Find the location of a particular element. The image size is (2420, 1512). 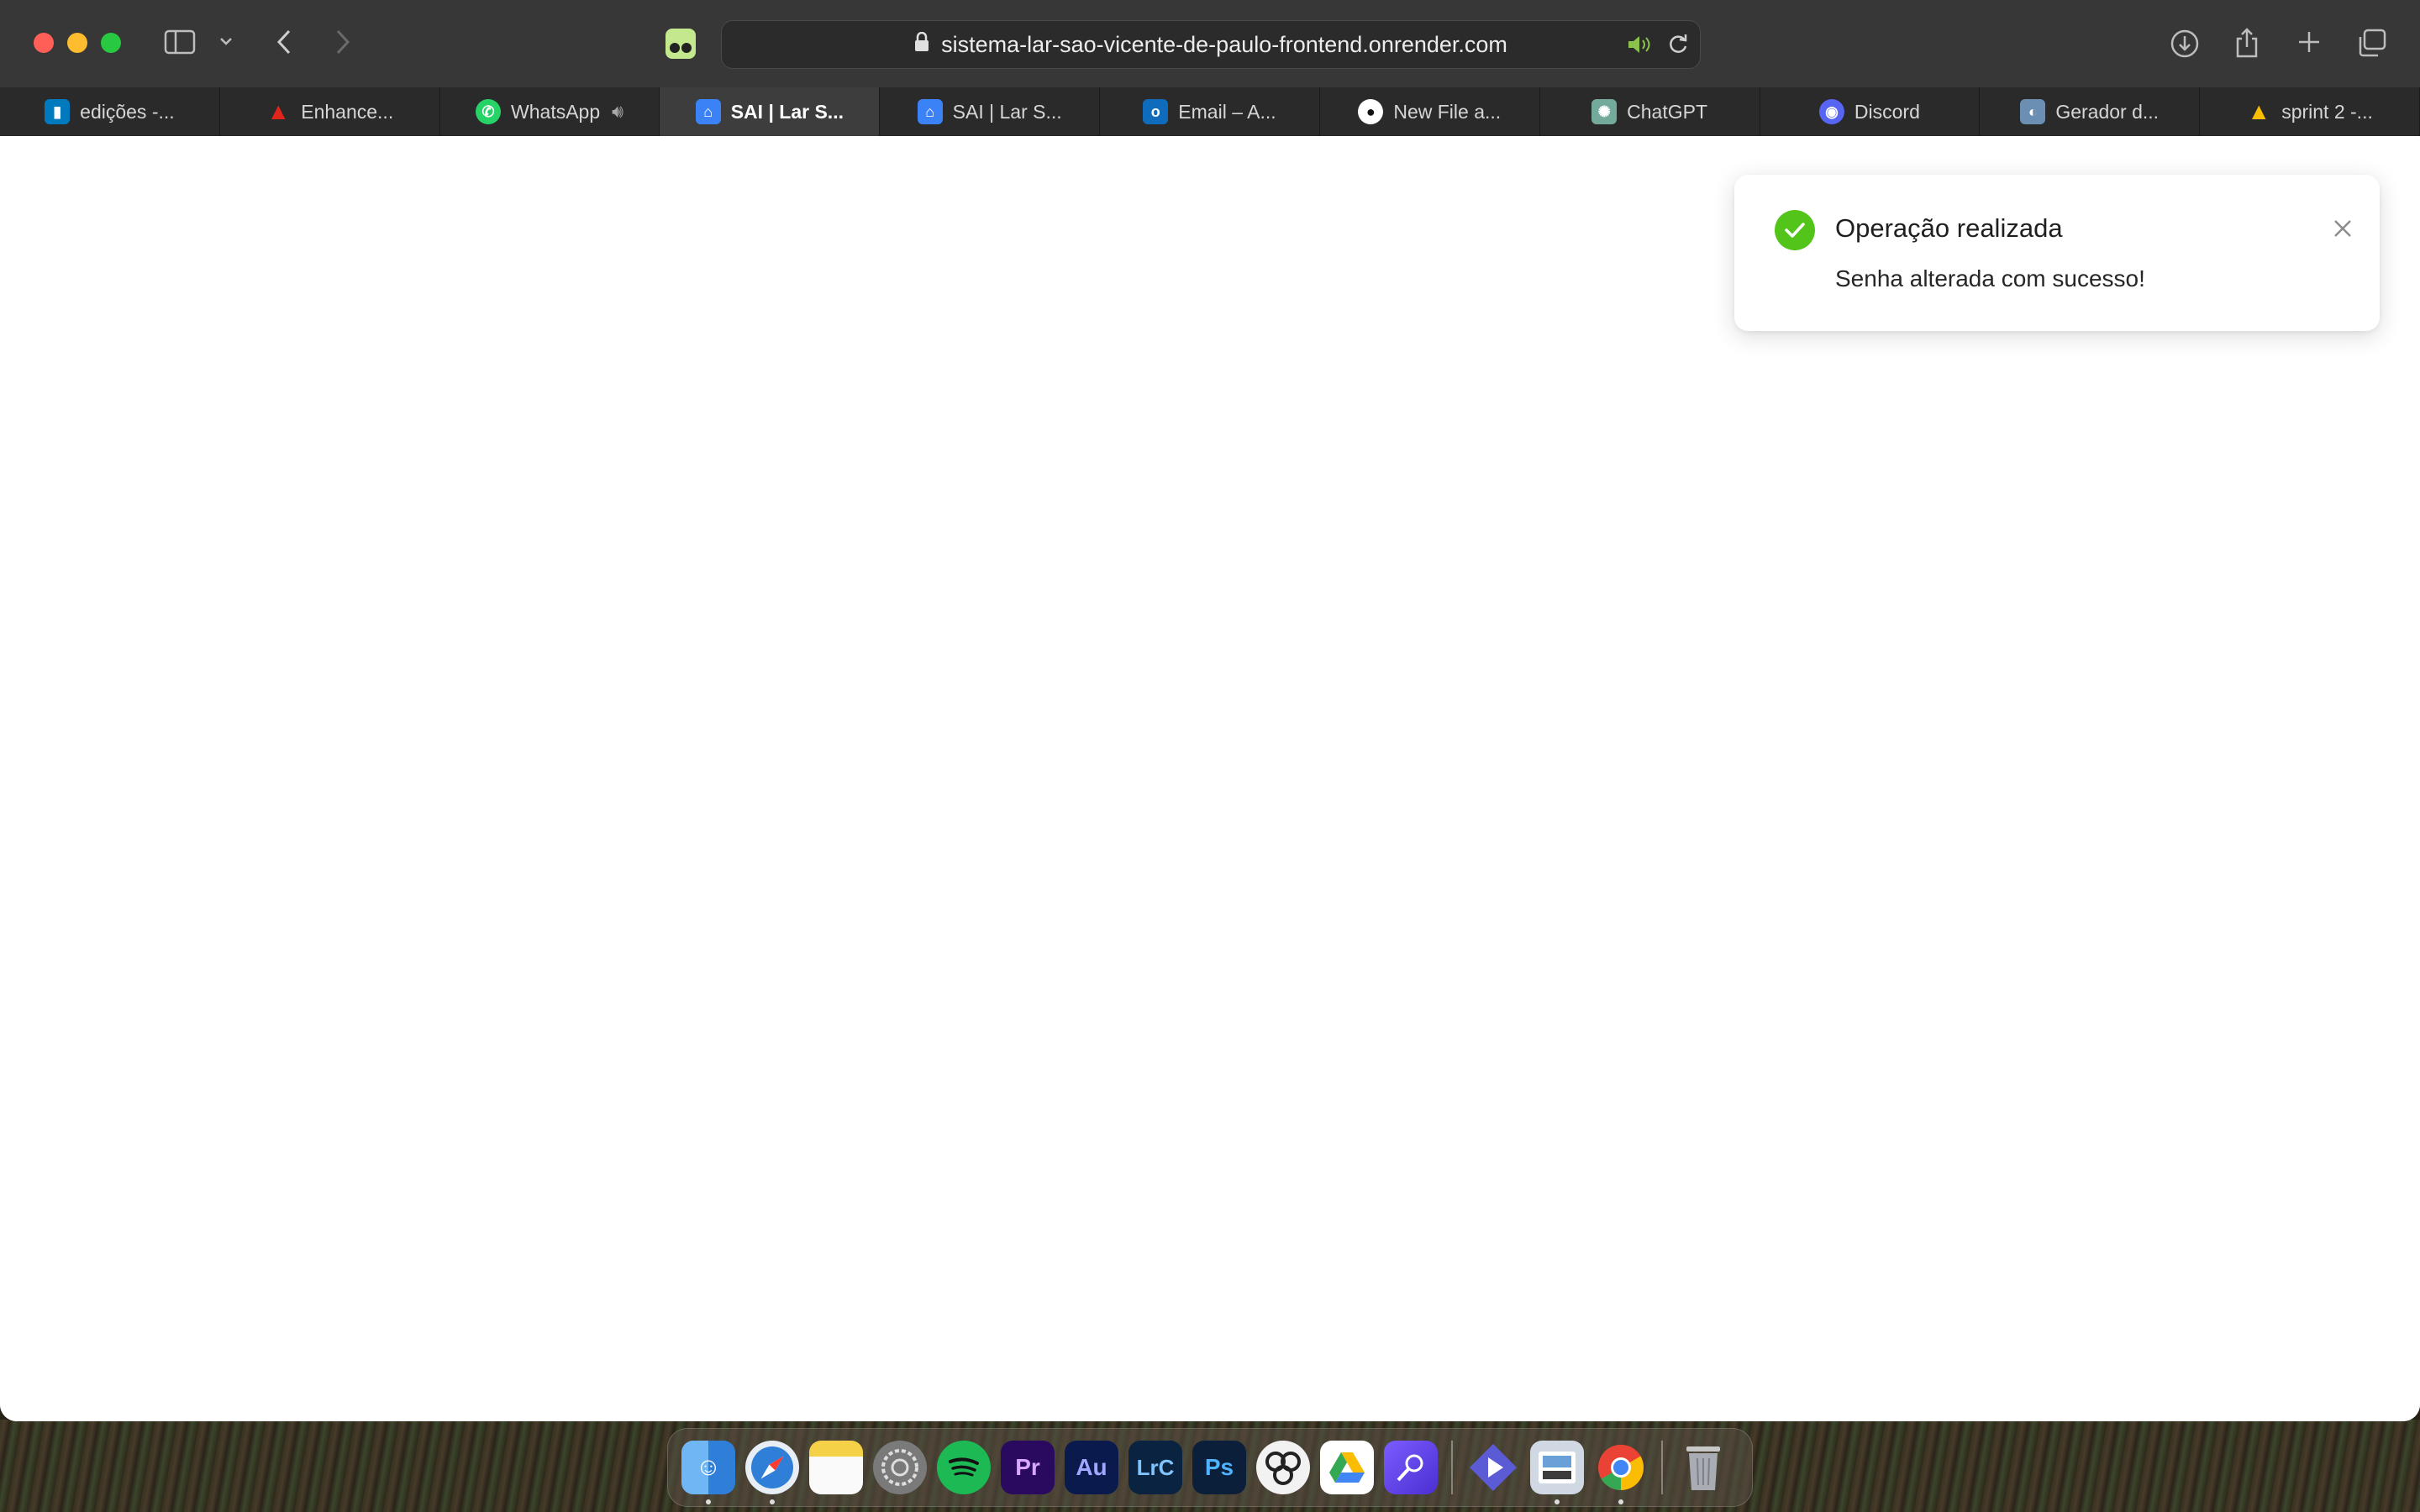

tab-chatgpt: ✺ ChatGPT is located at coordinates (1650, 111).